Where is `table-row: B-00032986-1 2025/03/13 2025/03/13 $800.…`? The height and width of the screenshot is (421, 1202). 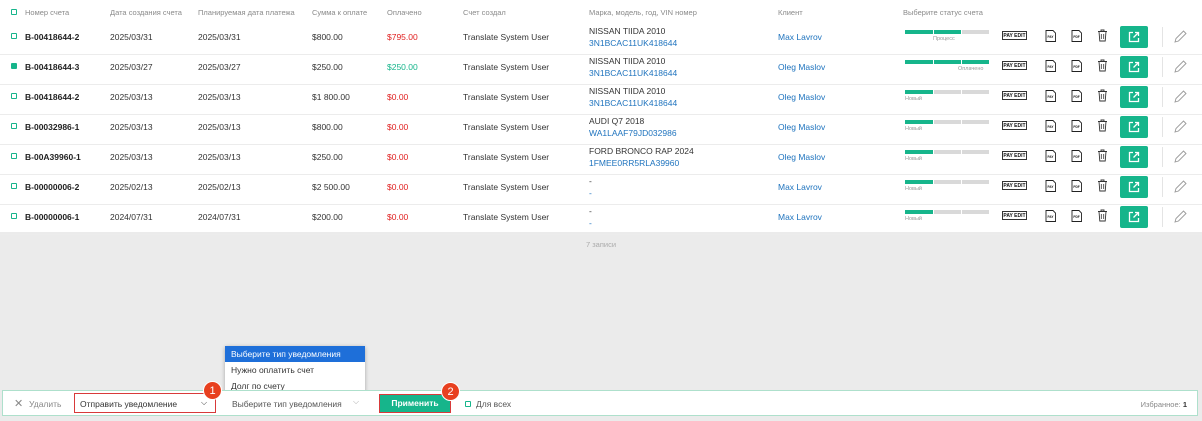
table-row: B-00032986-1 2025/03/13 2025/03/13 $800.… is located at coordinates (601, 129).